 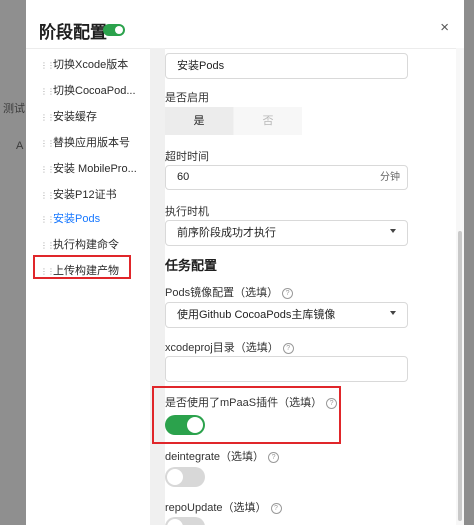 What do you see at coordinates (73, 32) in the screenshot?
I see `dialog-title: 阶段配置` at bounding box center [73, 32].